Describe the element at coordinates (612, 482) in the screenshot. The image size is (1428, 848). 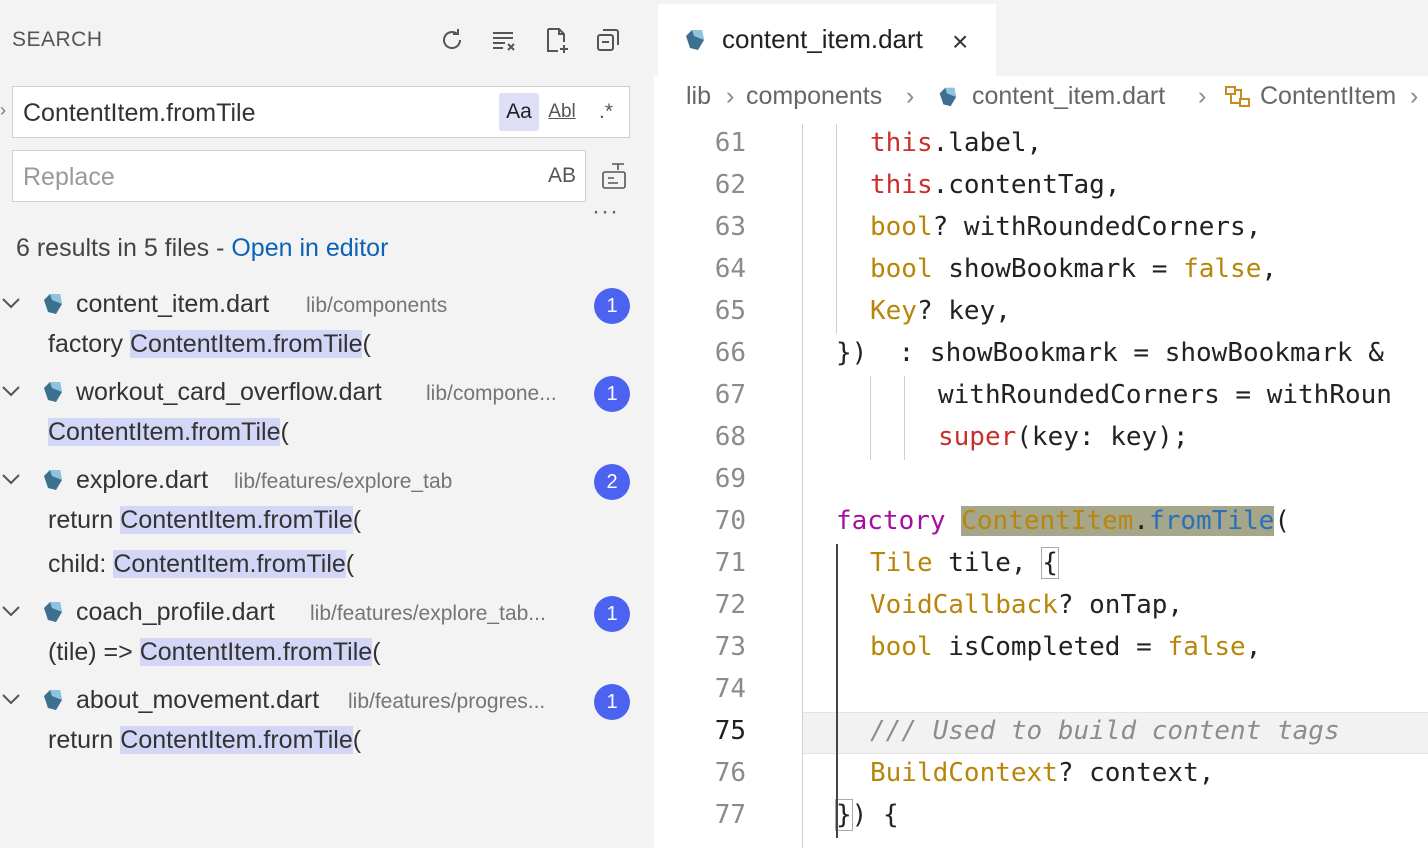
I see `match-count-badge: 2` at that location.